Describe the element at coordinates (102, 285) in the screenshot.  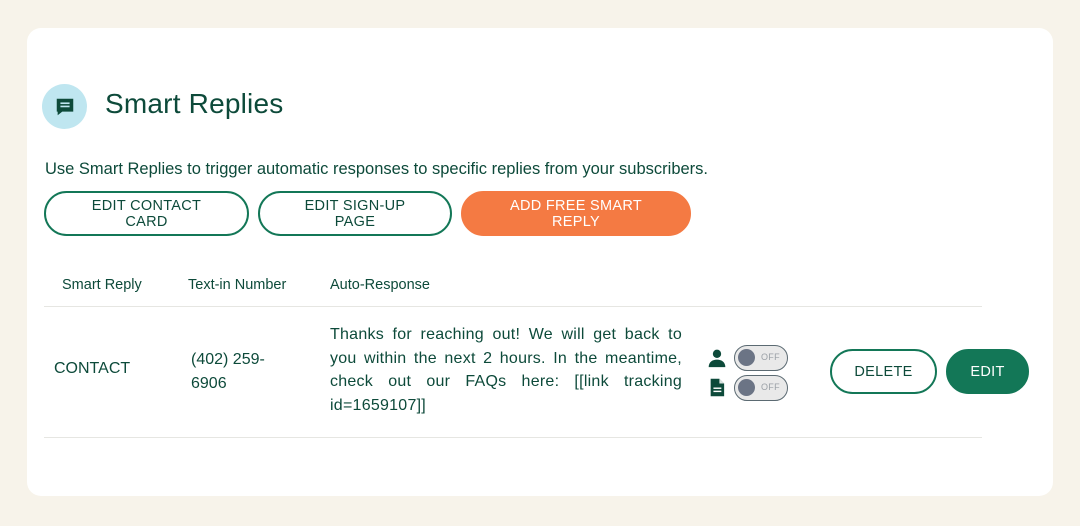
I see `column-header-smart-reply: Smart Reply` at that location.